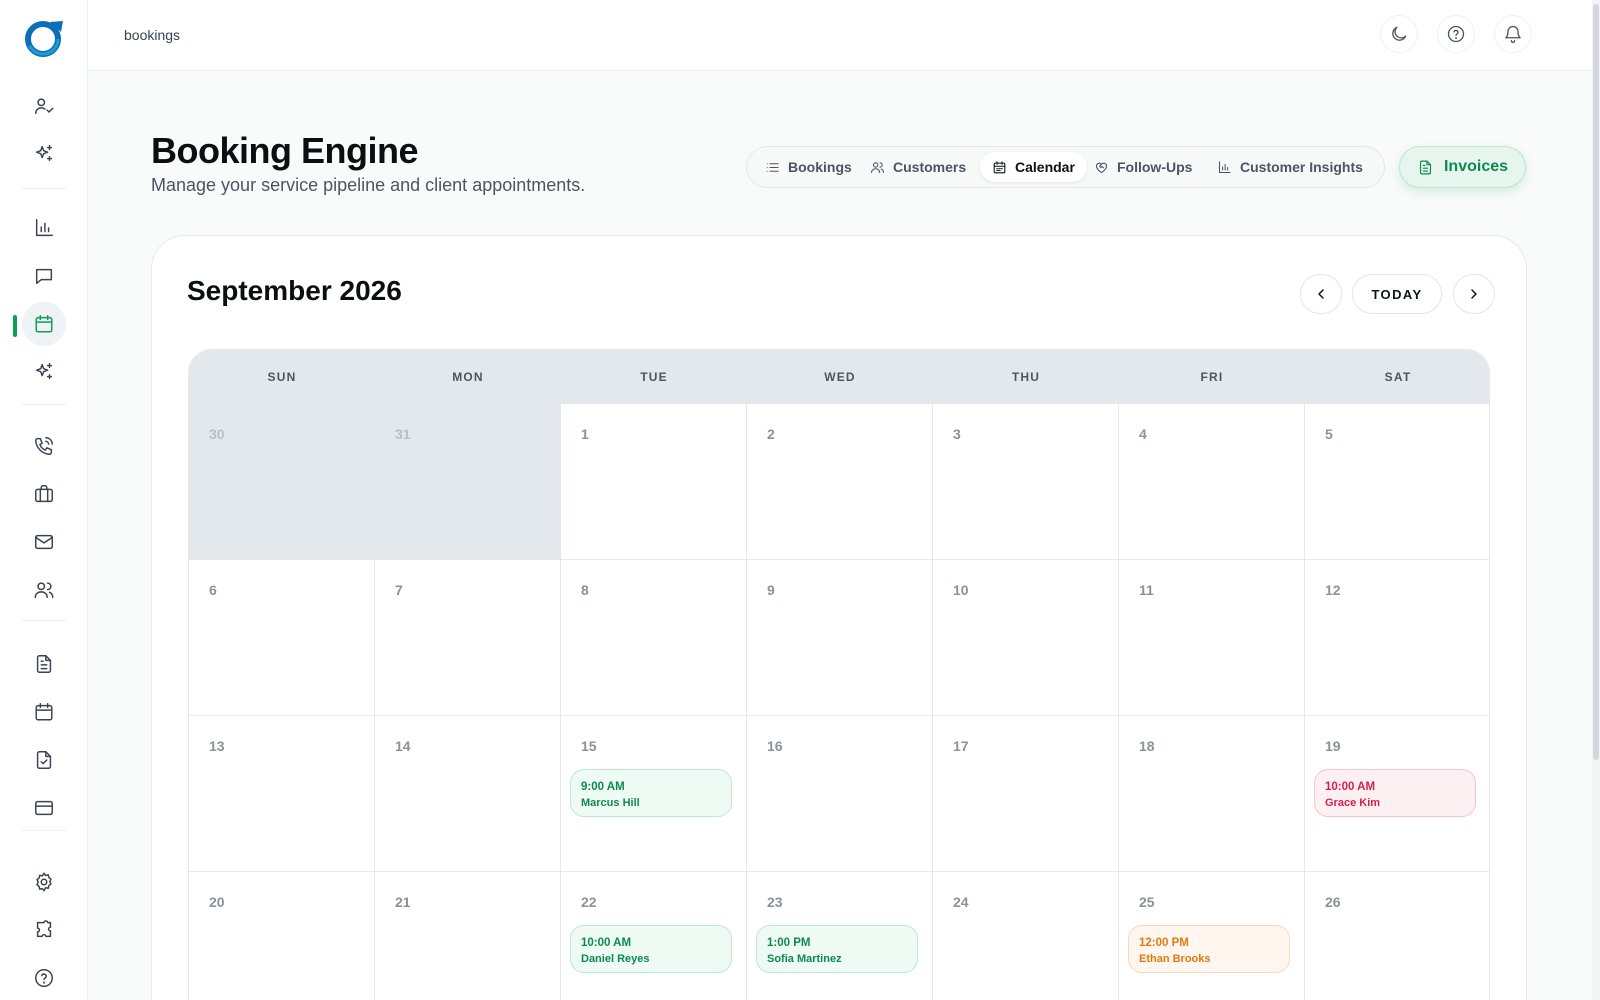  Describe the element at coordinates (1212, 794) in the screenshot. I see `calendar-day-cell: 18` at that location.